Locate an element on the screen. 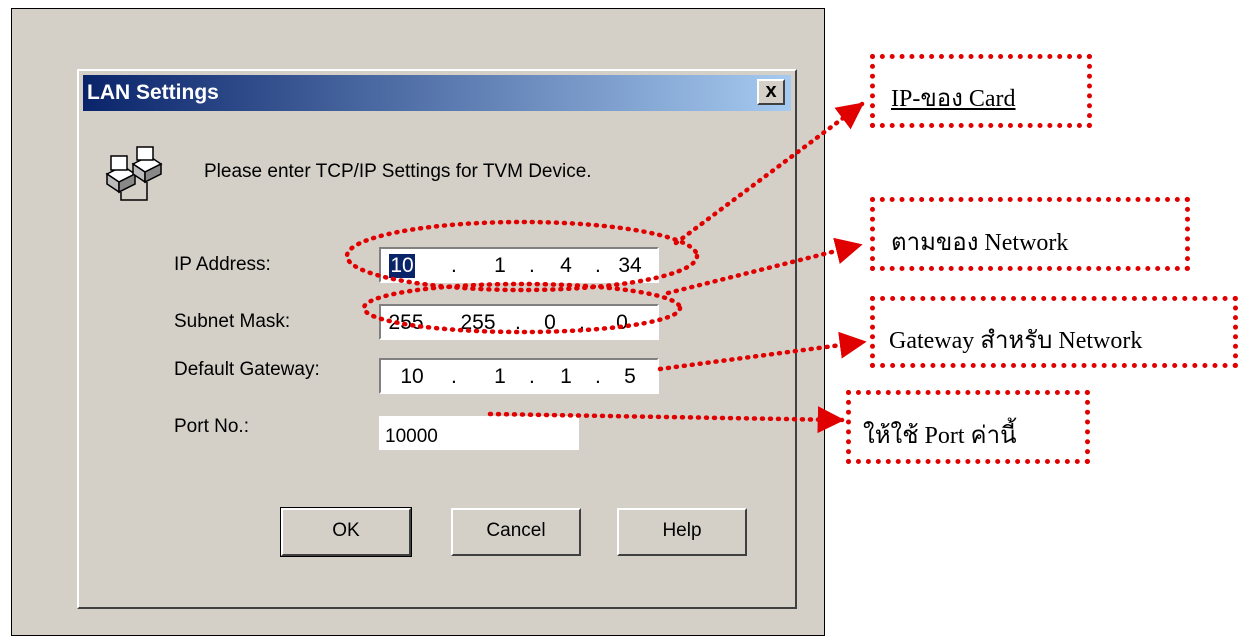 The image size is (1244, 640). ip-octet-2: 1 is located at coordinates (500, 266).